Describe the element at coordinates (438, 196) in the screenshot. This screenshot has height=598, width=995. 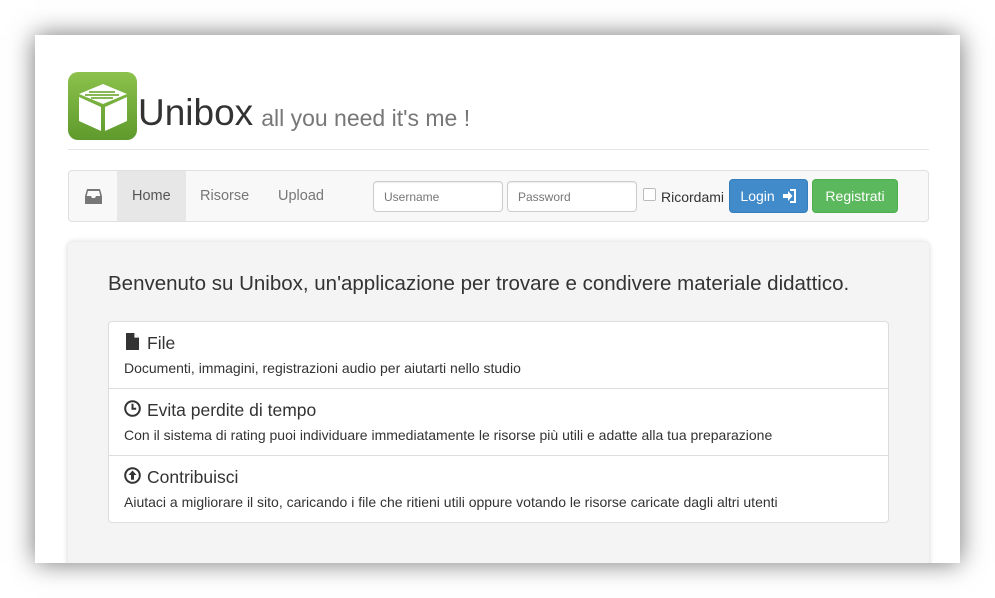
I see `username-input` at that location.